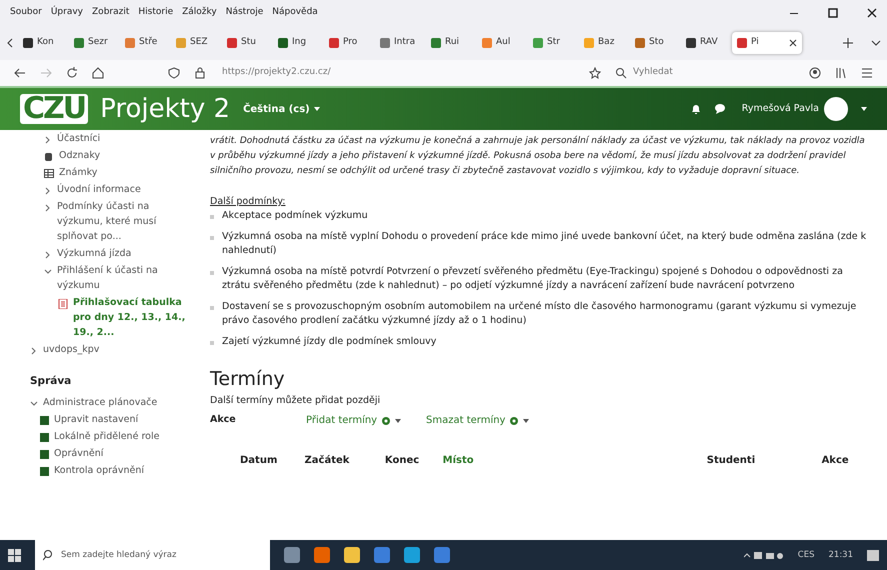  I want to click on url-field: https://projekty2.czu.cz/, so click(397, 73).